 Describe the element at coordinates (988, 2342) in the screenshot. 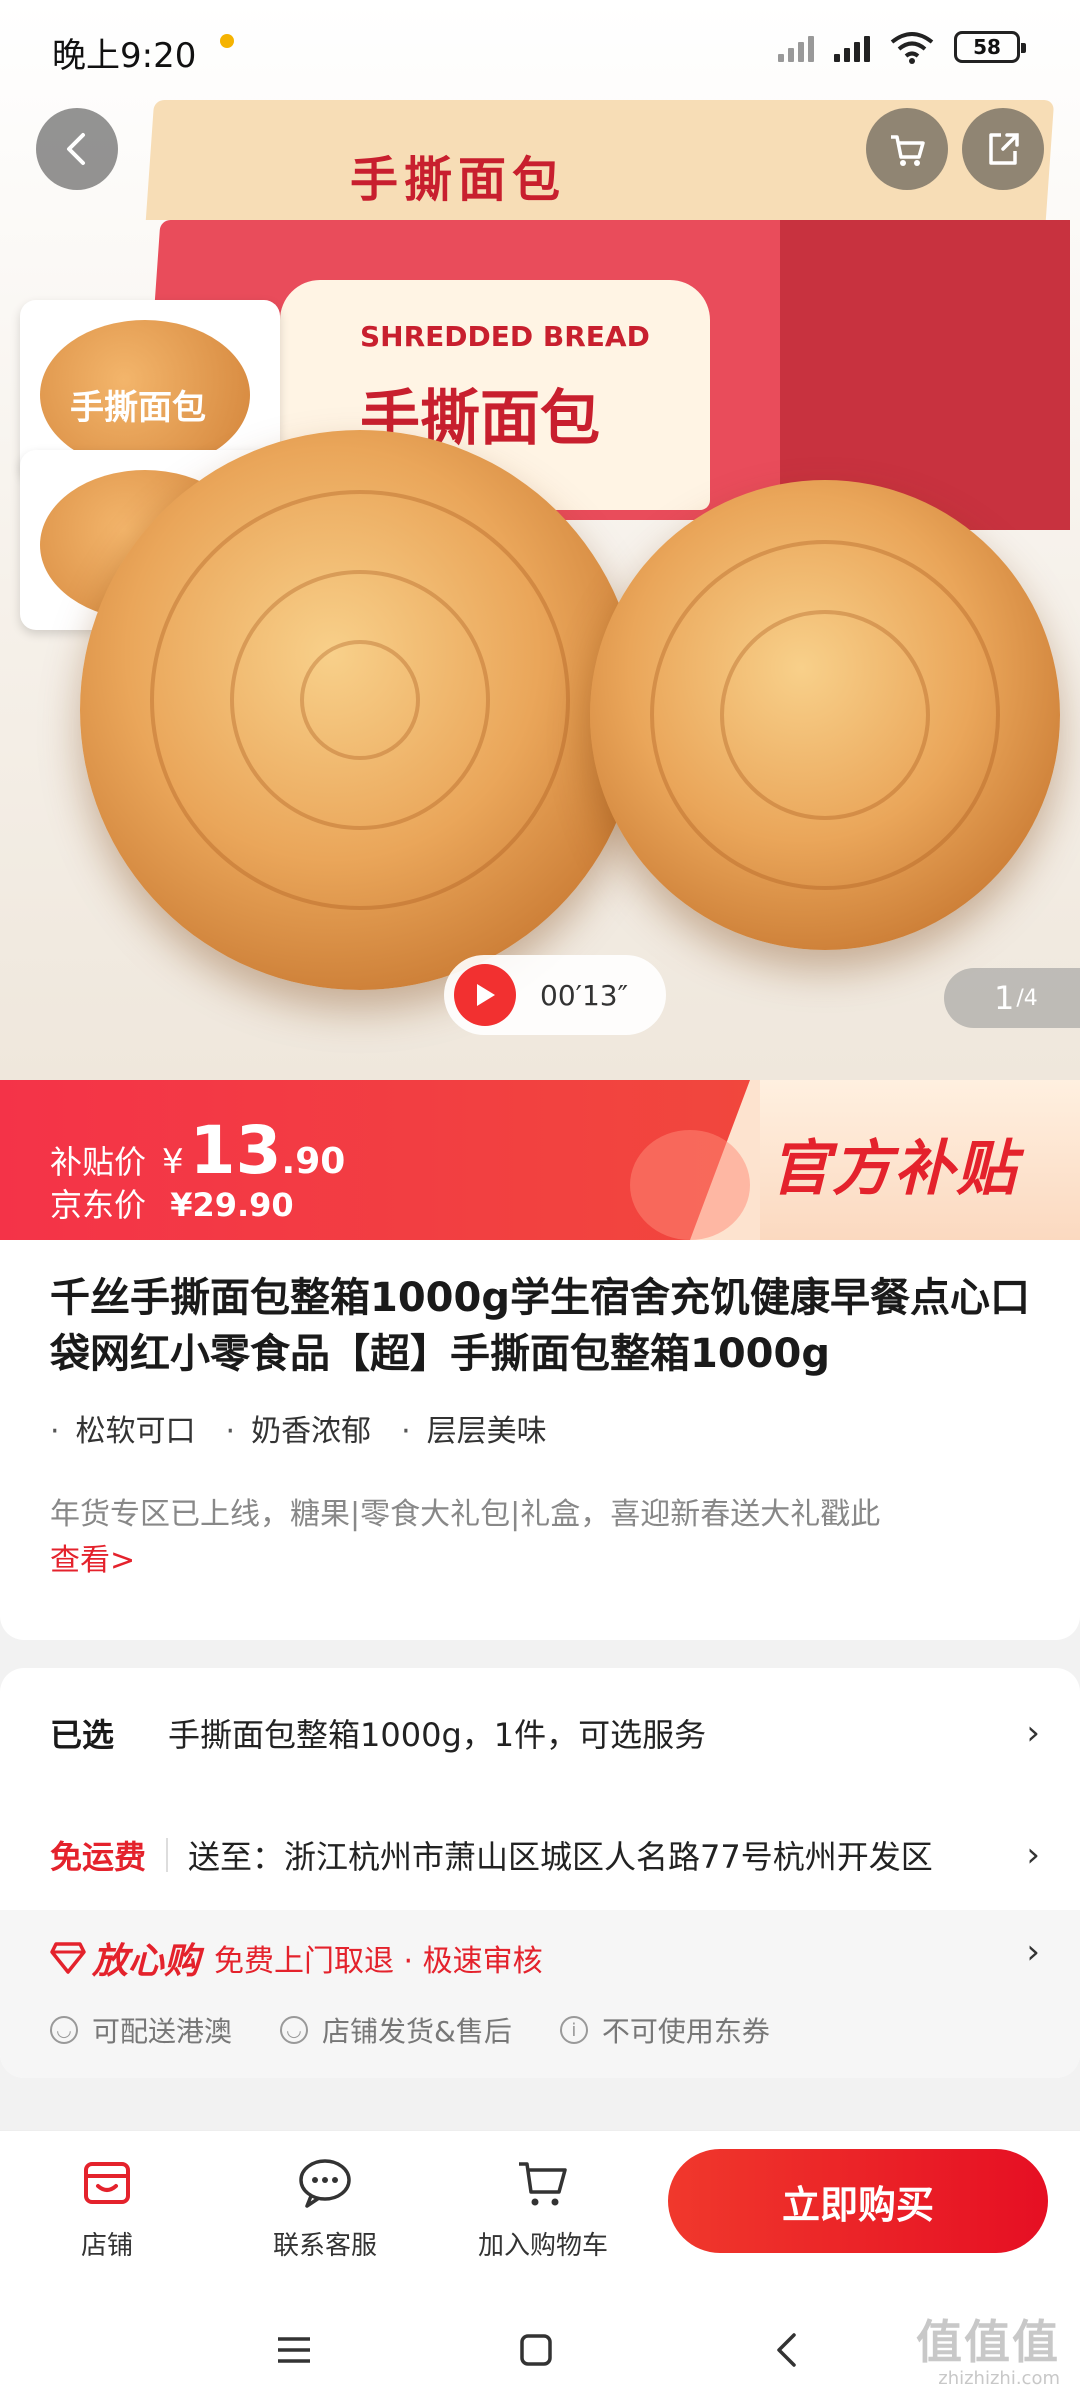

I see `watermark-logo: 值值值` at that location.